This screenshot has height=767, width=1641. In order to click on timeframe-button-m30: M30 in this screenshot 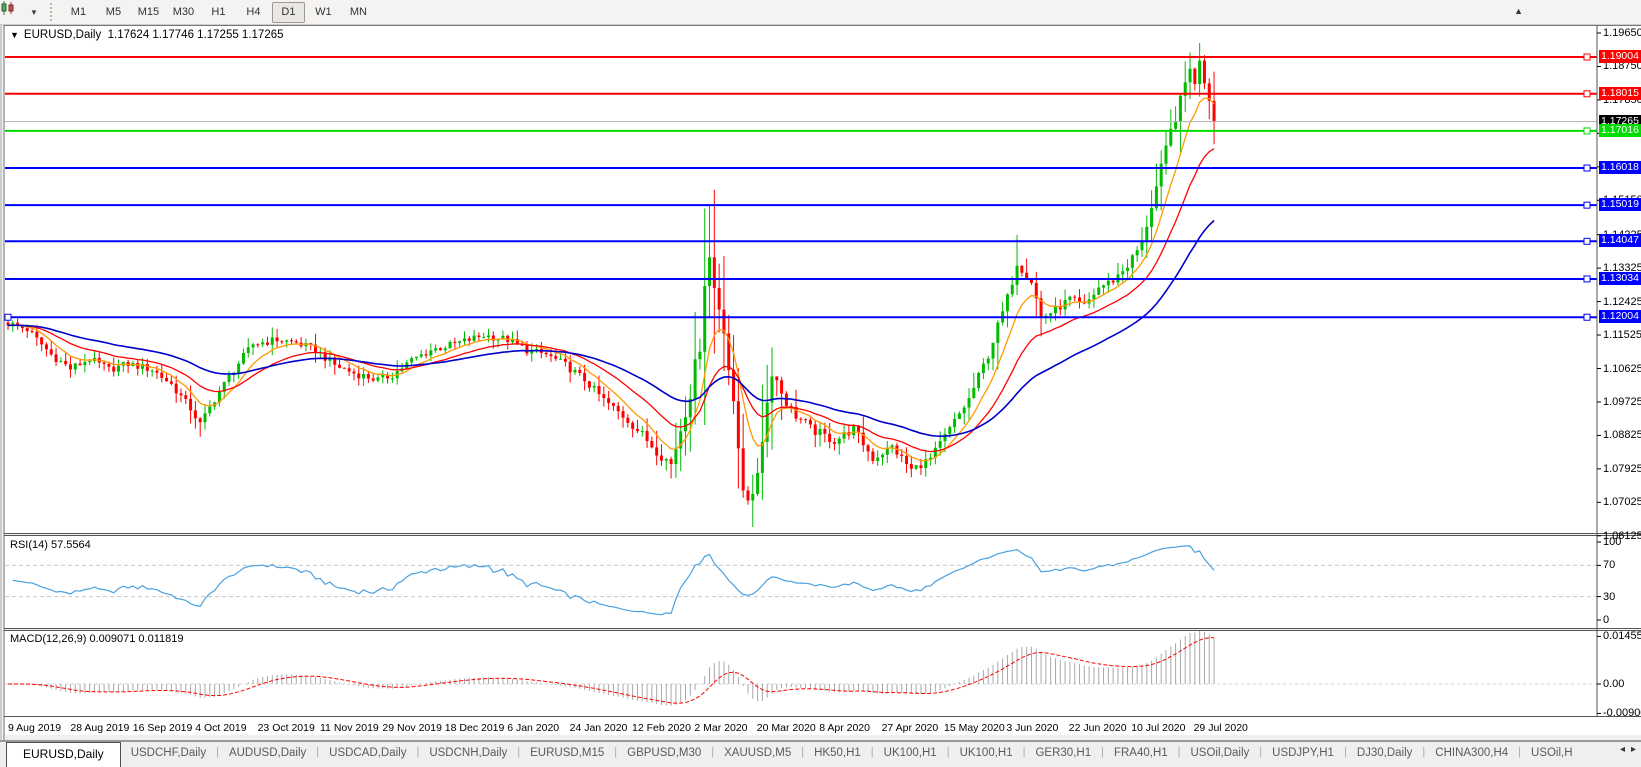, I will do `click(183, 12)`.